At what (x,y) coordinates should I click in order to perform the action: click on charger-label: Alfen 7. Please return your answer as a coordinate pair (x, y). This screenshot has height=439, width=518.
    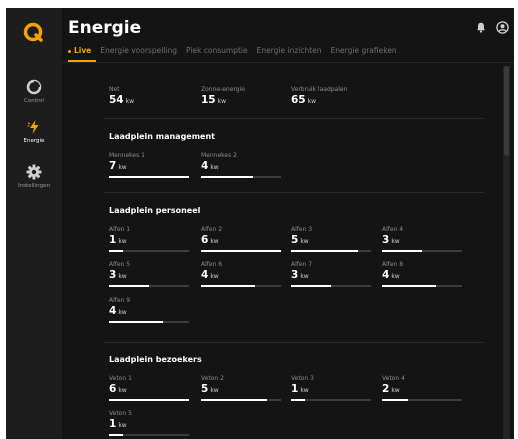
    Looking at the image, I should click on (302, 264).